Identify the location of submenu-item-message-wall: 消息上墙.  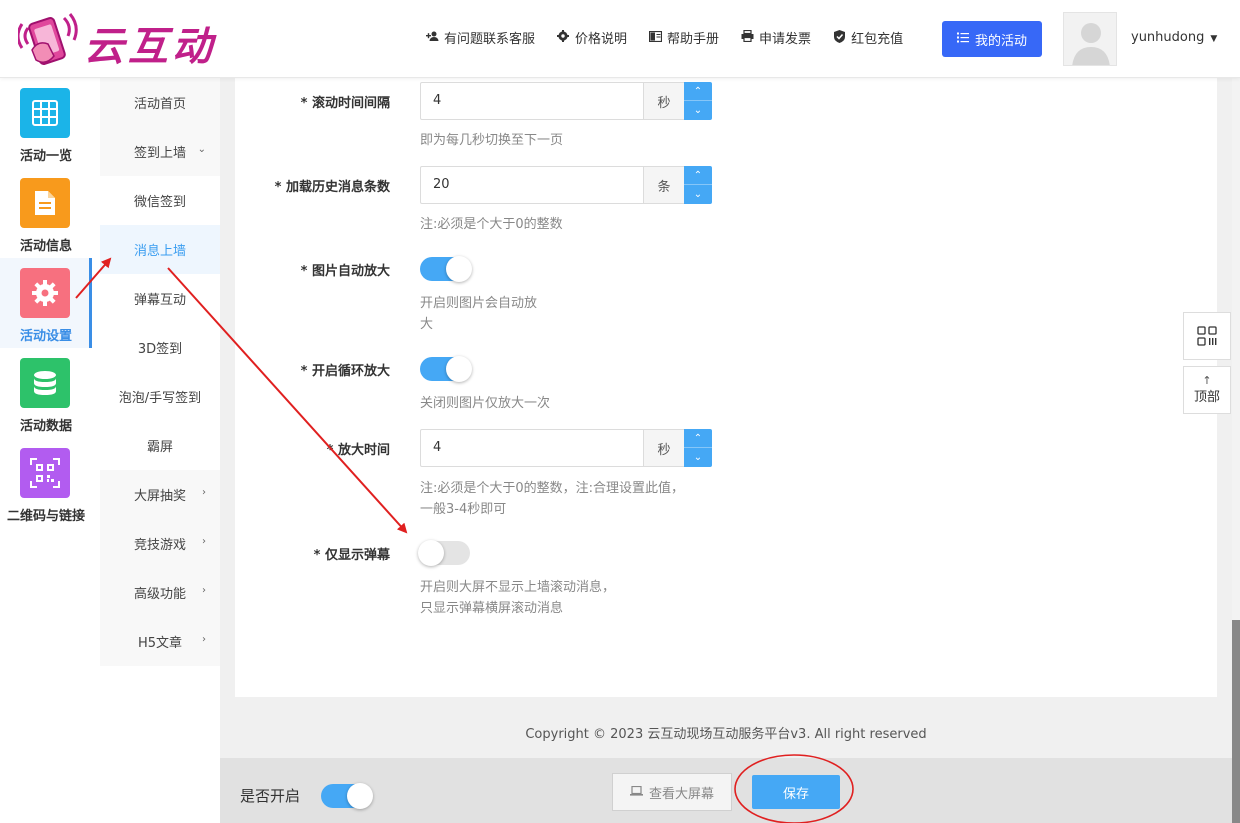
(160, 249).